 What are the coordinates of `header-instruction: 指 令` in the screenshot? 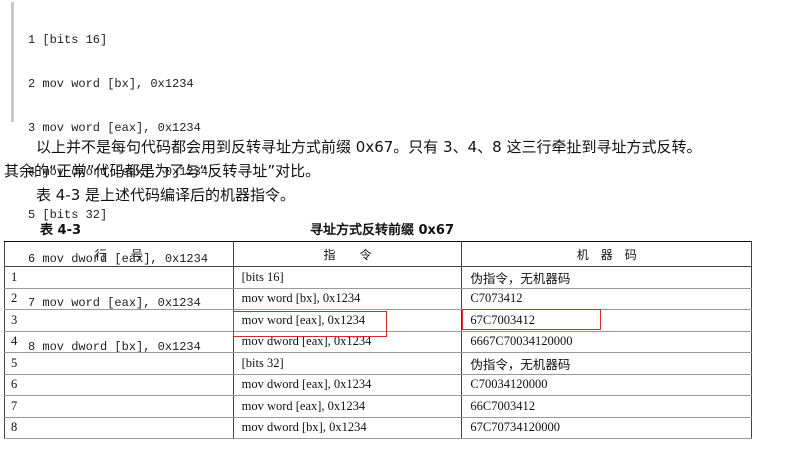 It's located at (347, 254).